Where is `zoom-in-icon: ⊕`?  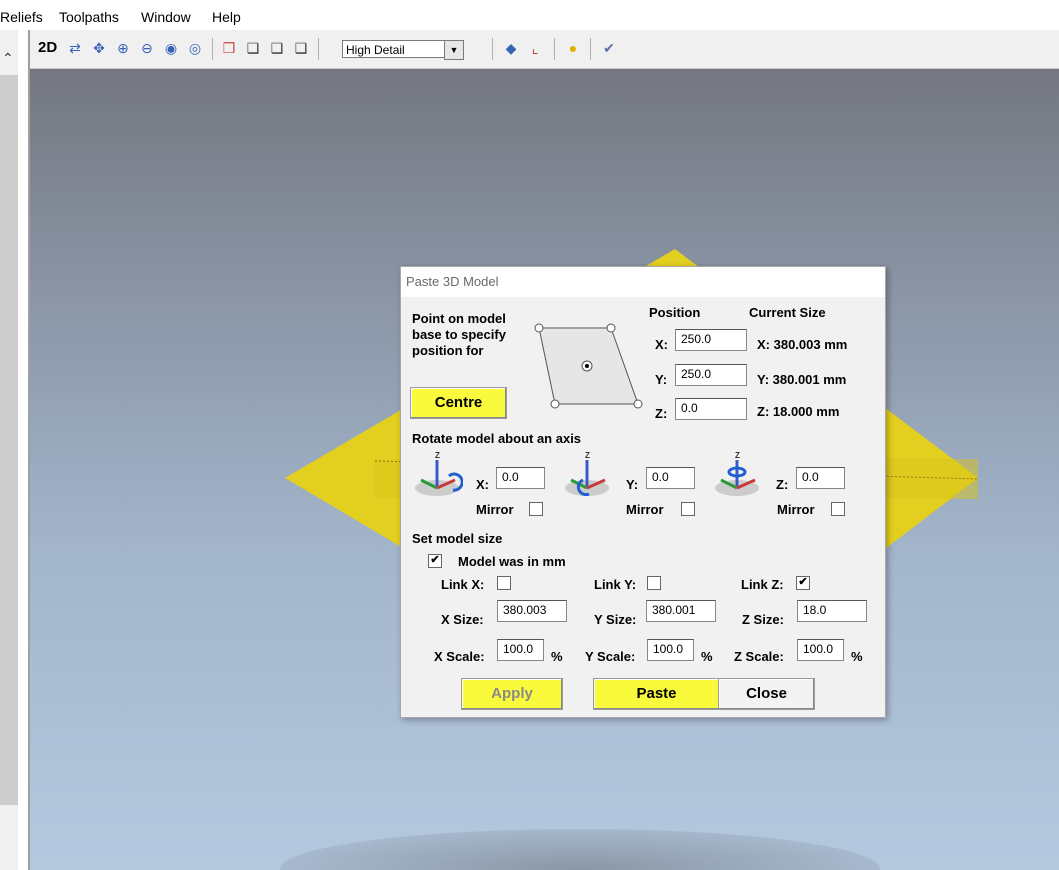 zoom-in-icon: ⊕ is located at coordinates (123, 48).